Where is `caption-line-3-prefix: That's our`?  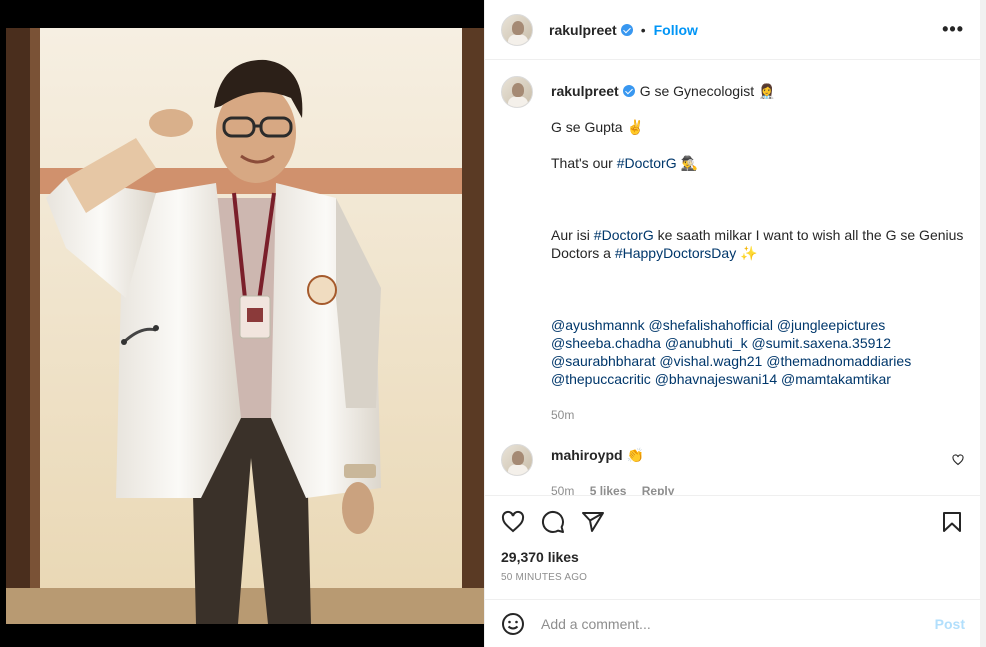
caption-line-3-prefix: That's our is located at coordinates (584, 163).